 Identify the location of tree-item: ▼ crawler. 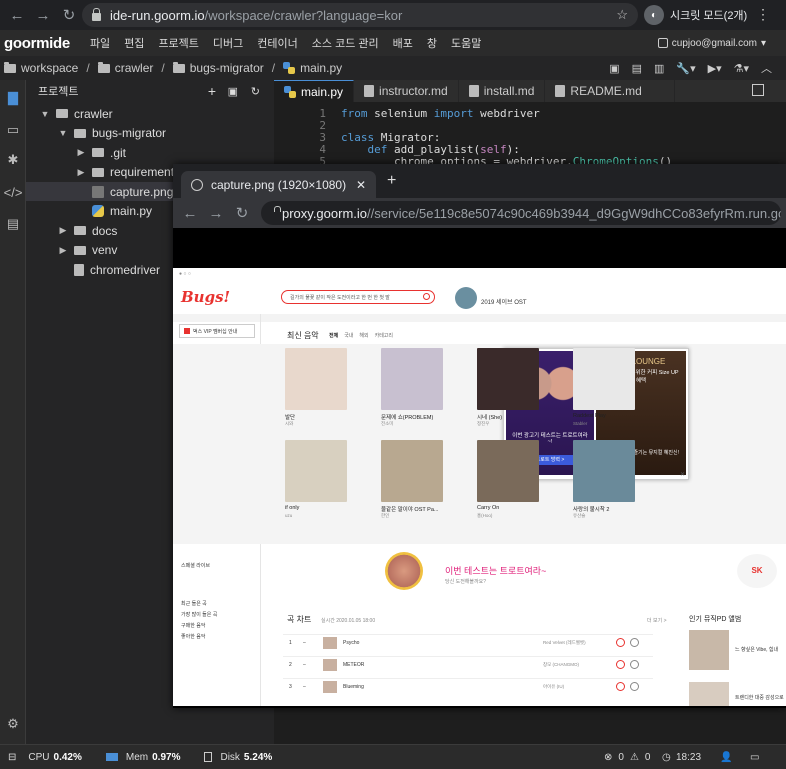
(150, 113).